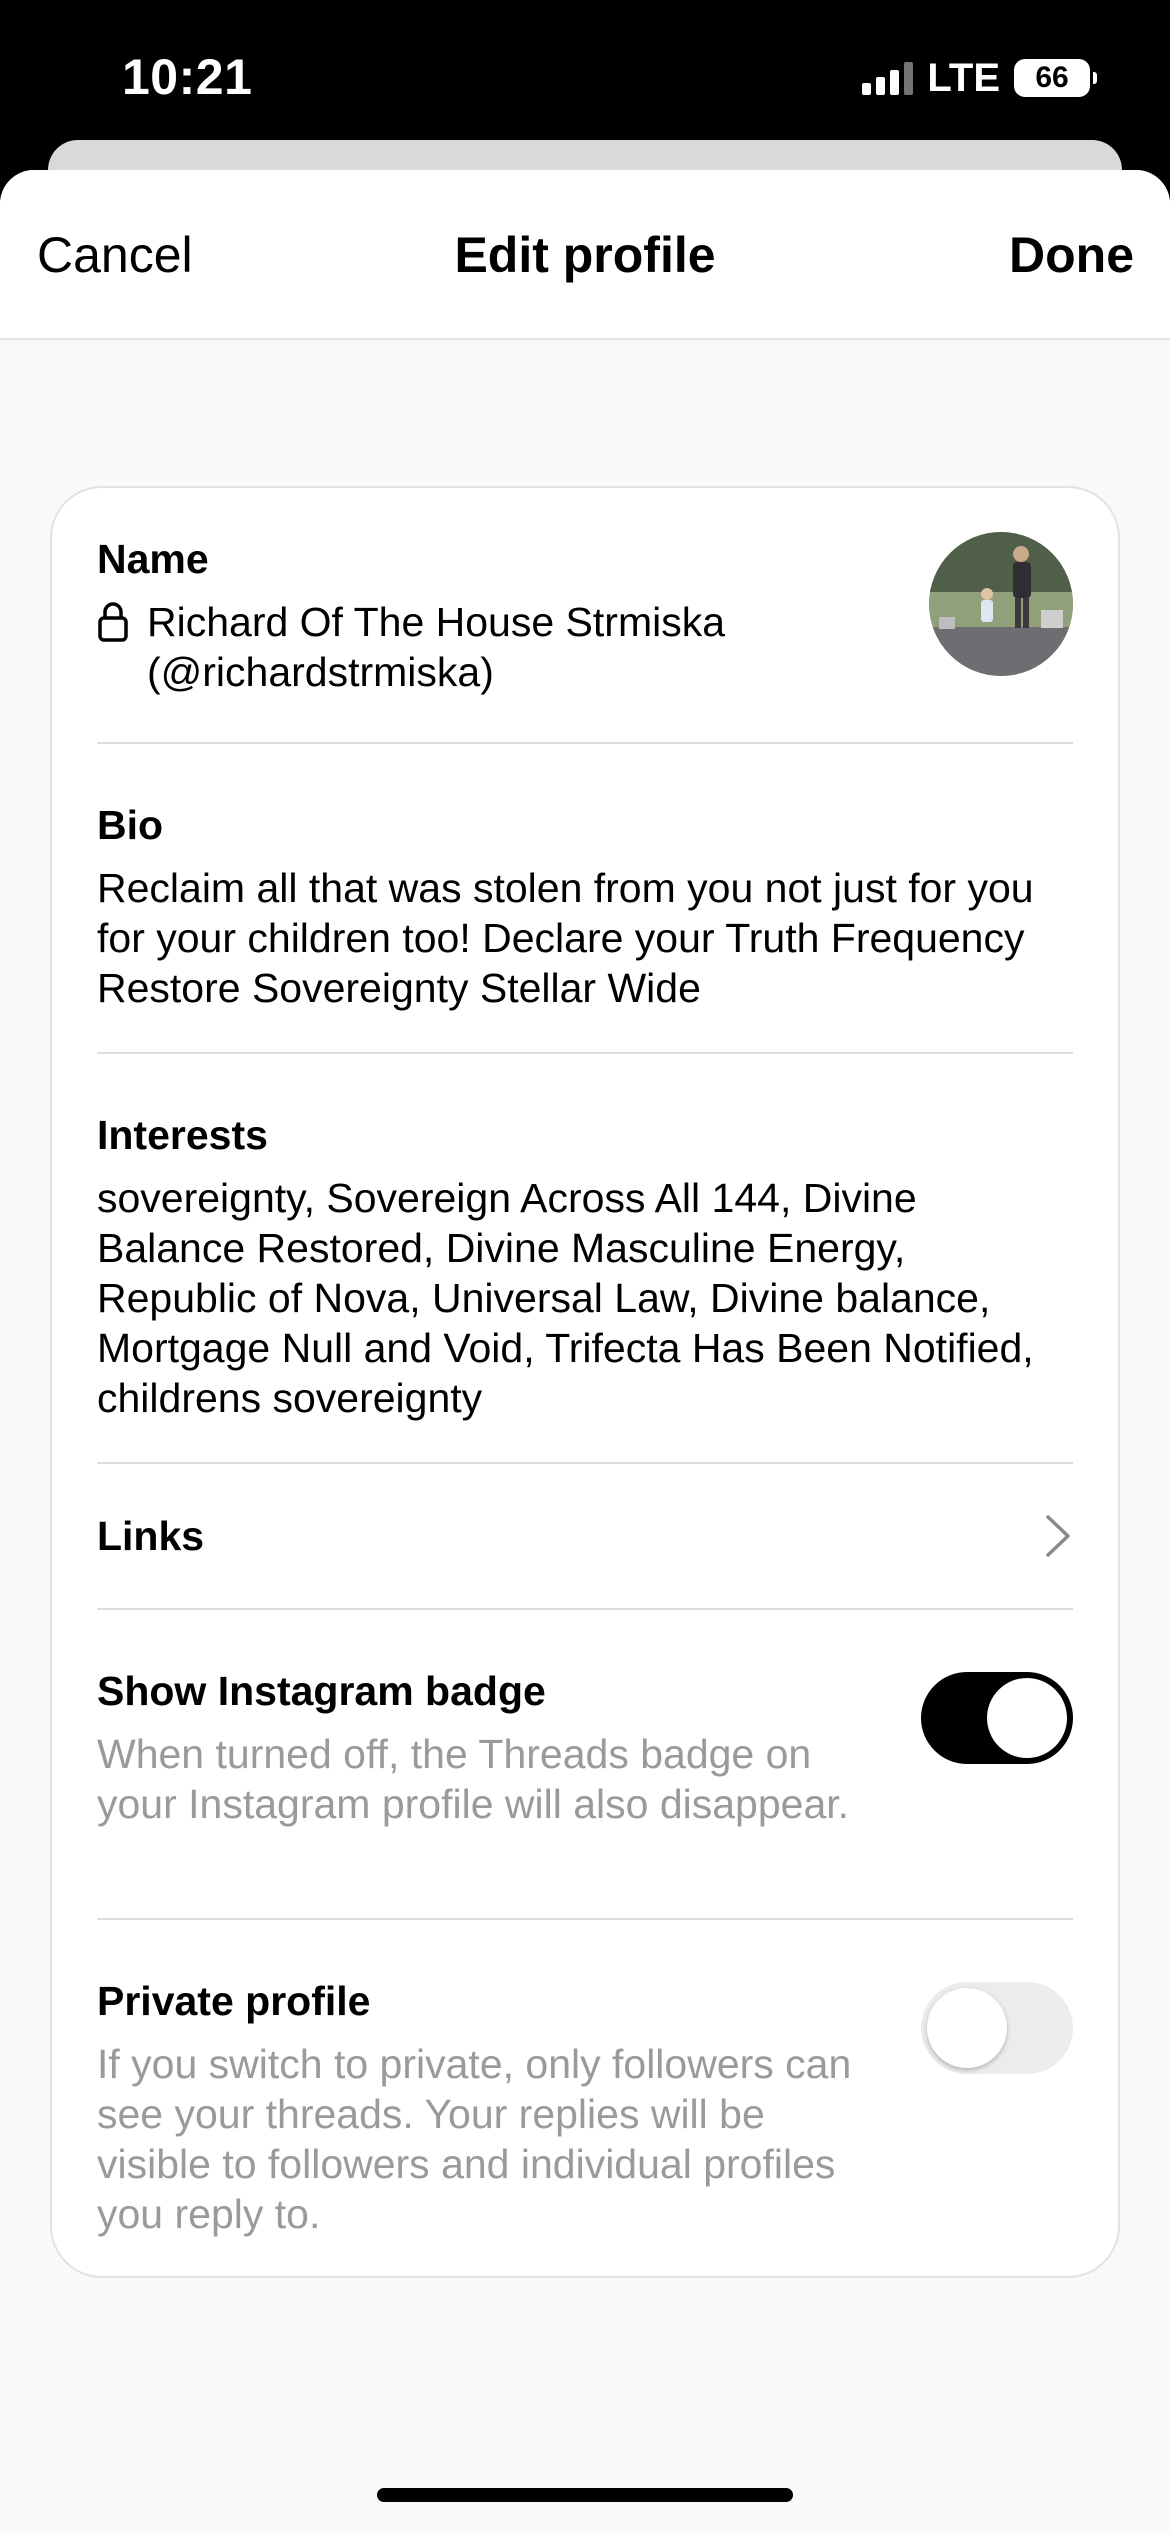 The height and width of the screenshot is (2532, 1170). I want to click on avatar-photo, so click(1001, 604).